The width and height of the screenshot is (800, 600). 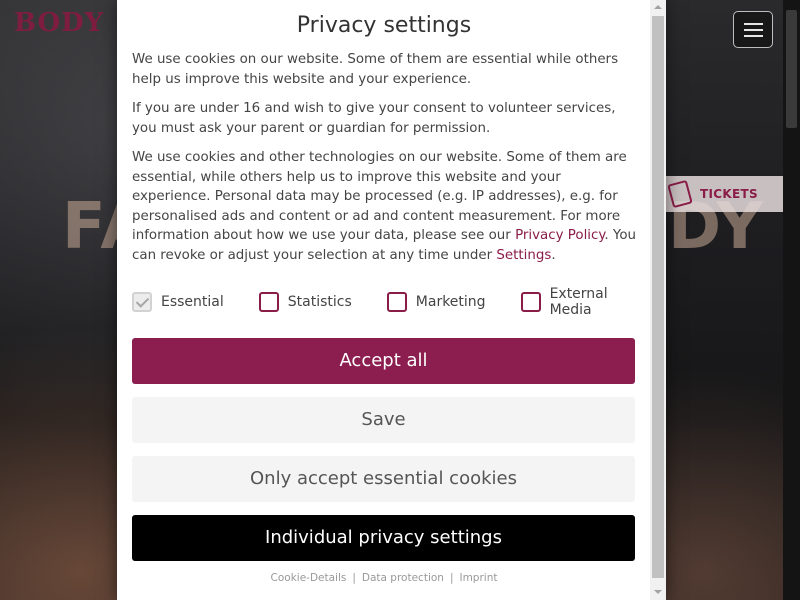 What do you see at coordinates (383, 479) in the screenshot?
I see `accept-essential-button: Only accept essential cookies` at bounding box center [383, 479].